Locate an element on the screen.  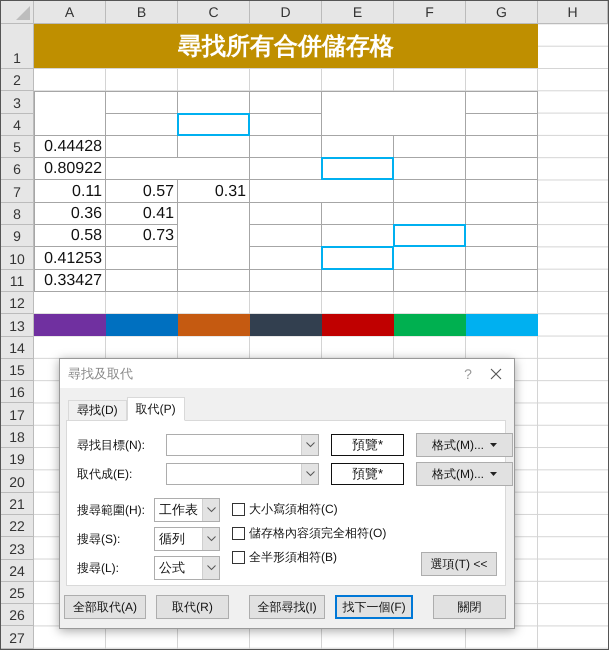
dialog-button: 全部尋找(I) is located at coordinates (287, 607).